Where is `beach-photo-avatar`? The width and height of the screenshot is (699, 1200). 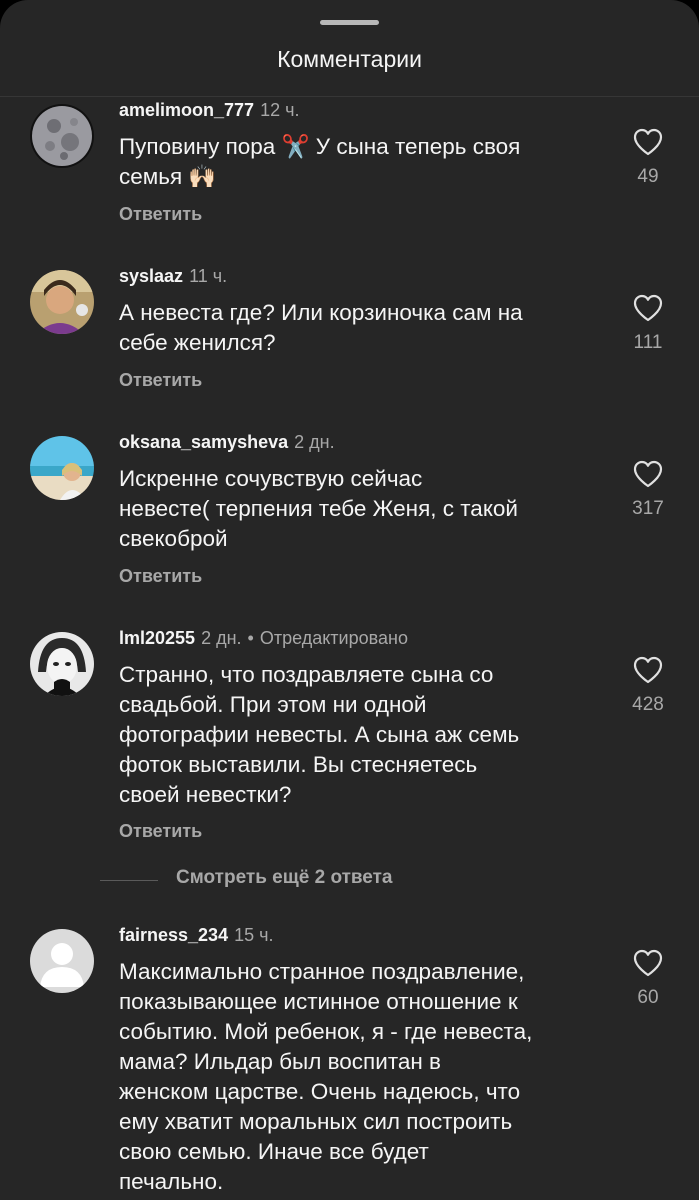
beach-photo-avatar is located at coordinates (62, 468).